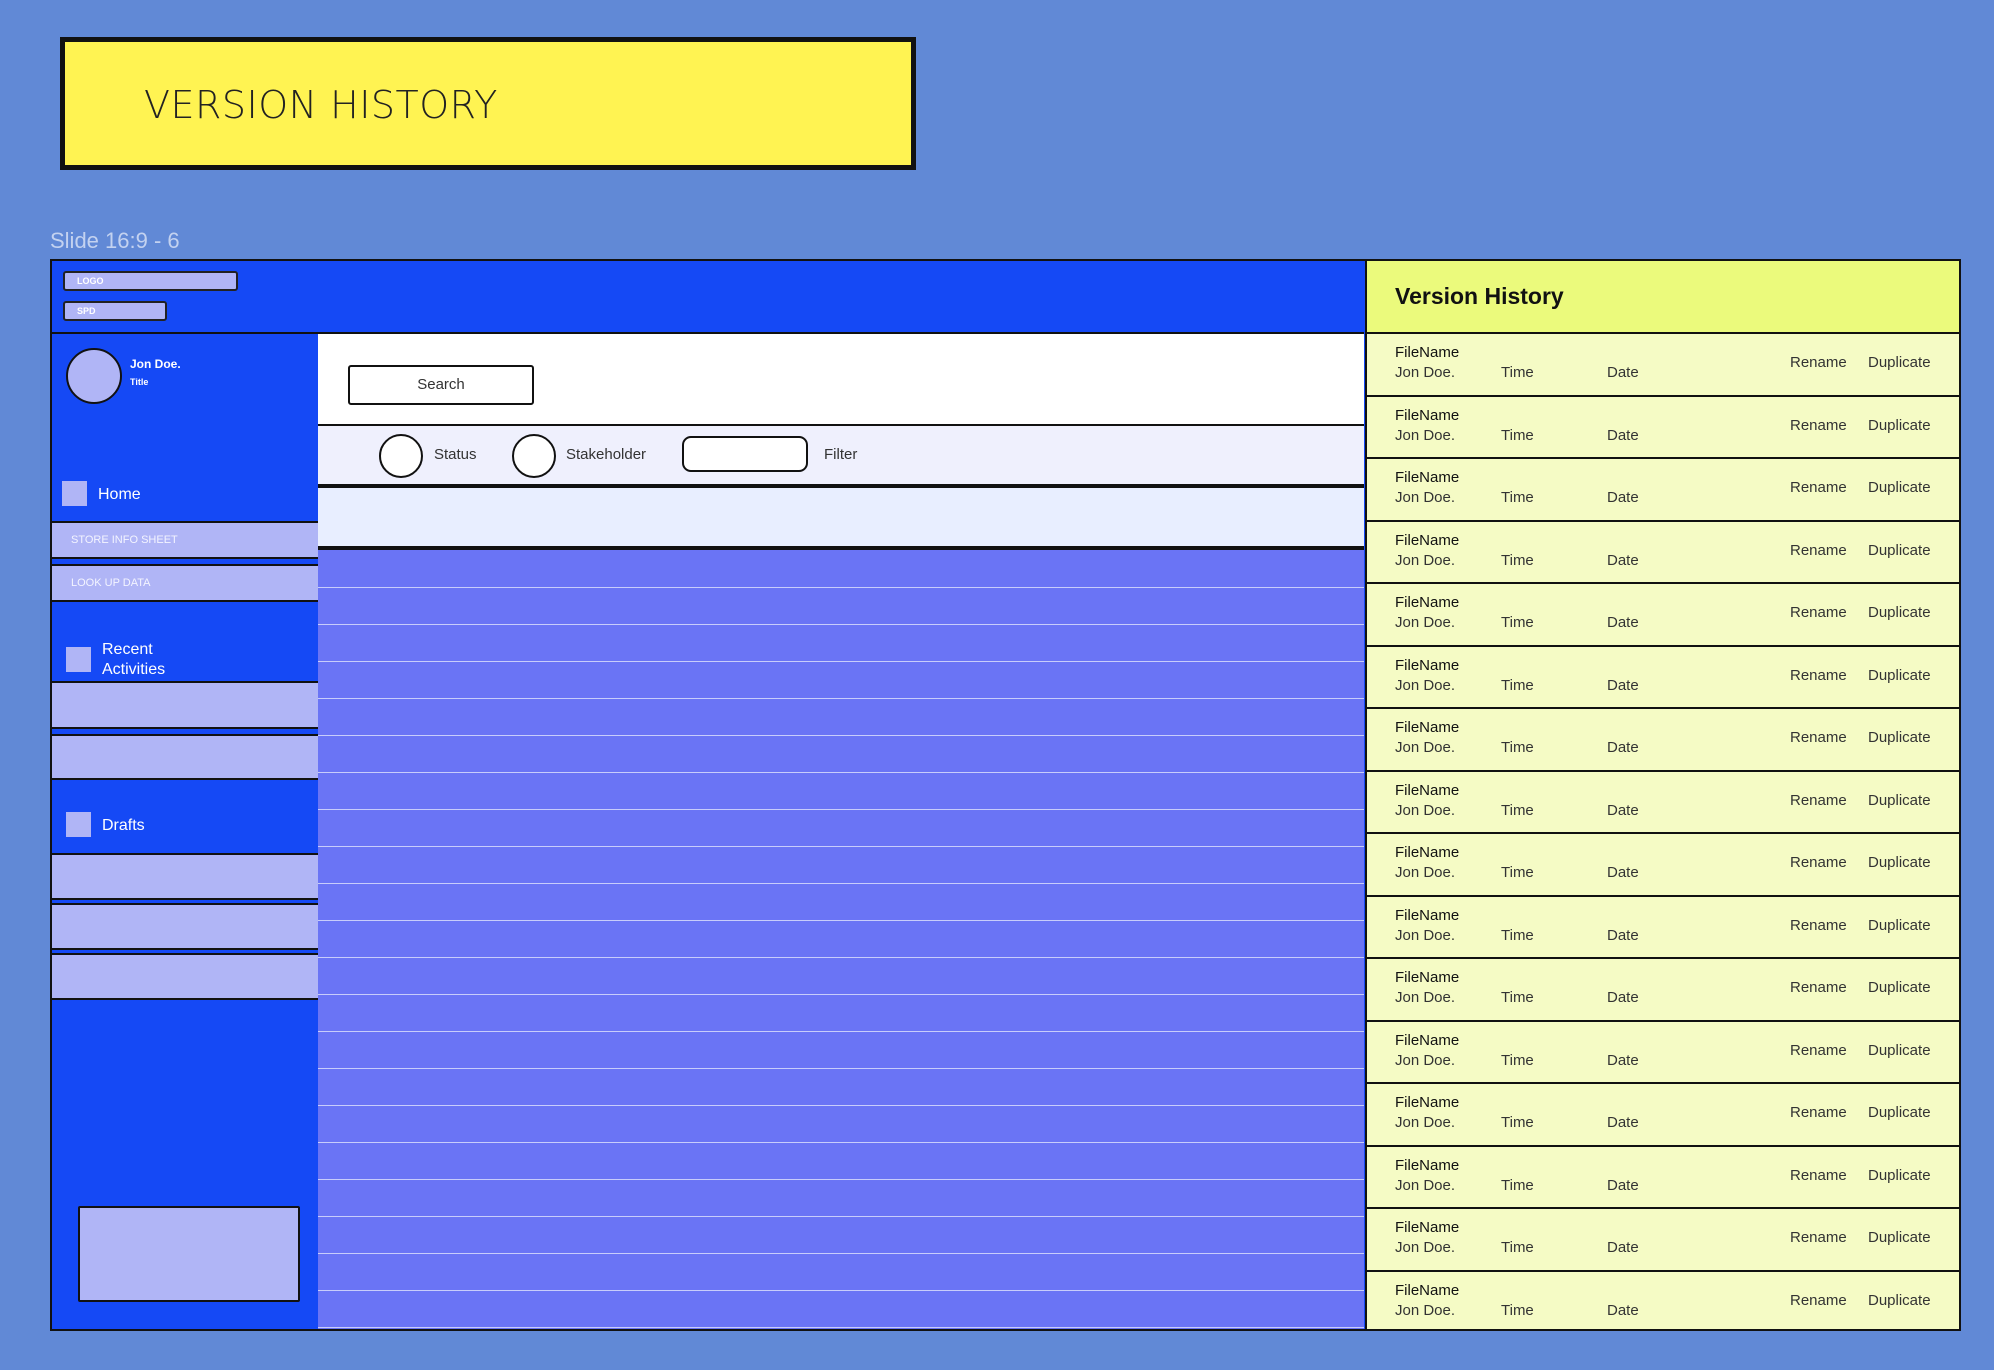 The width and height of the screenshot is (1994, 1370). I want to click on logo-placeholder: LOGO, so click(150, 281).